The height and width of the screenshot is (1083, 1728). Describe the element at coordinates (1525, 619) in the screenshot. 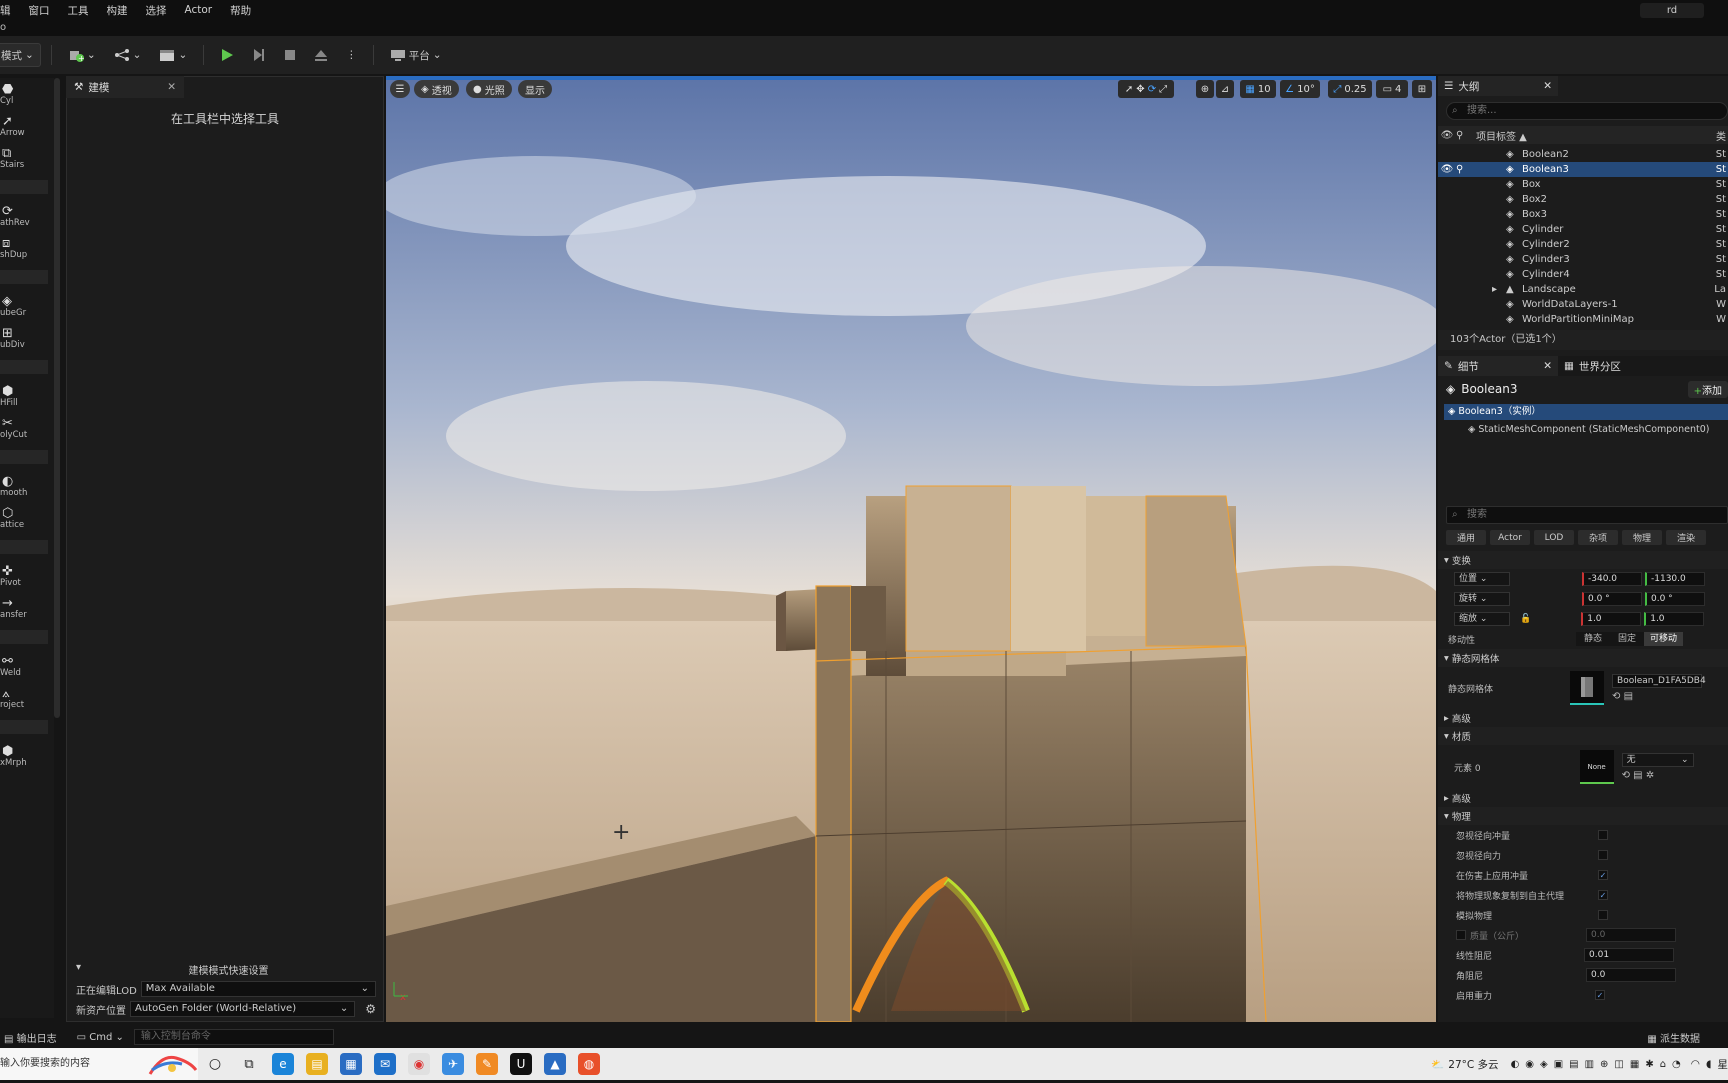

I see `lock-icon: 🔓` at that location.